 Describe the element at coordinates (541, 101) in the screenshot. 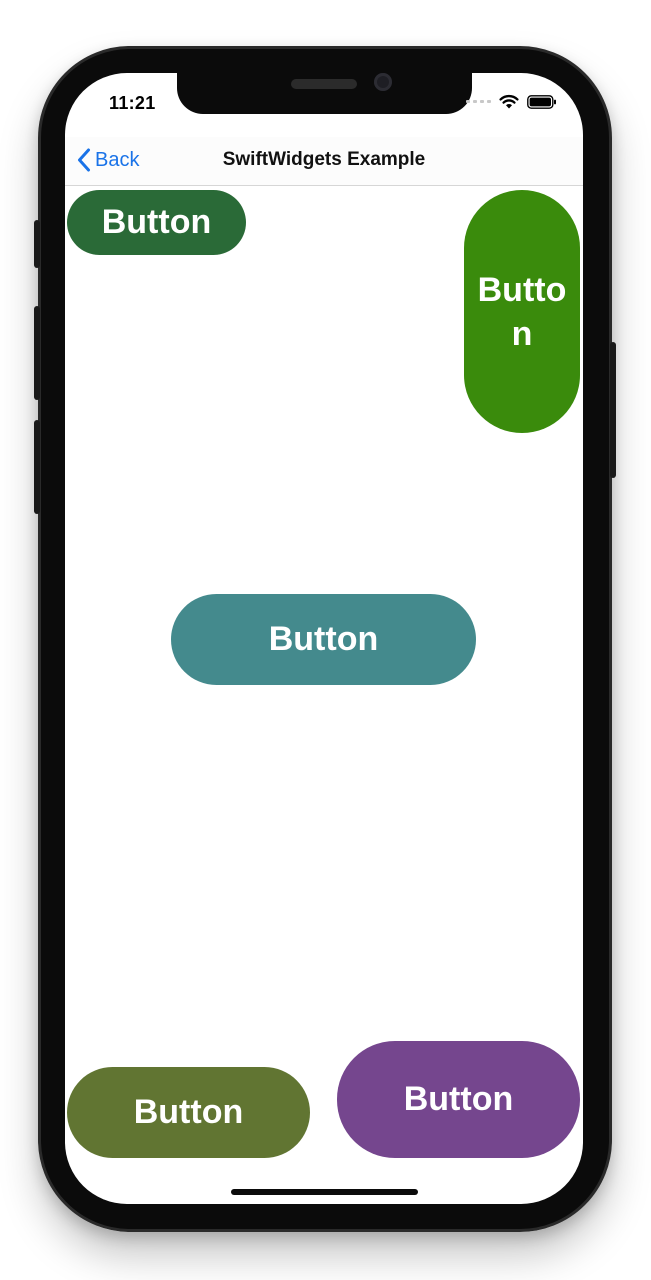

I see `battery-icon` at that location.